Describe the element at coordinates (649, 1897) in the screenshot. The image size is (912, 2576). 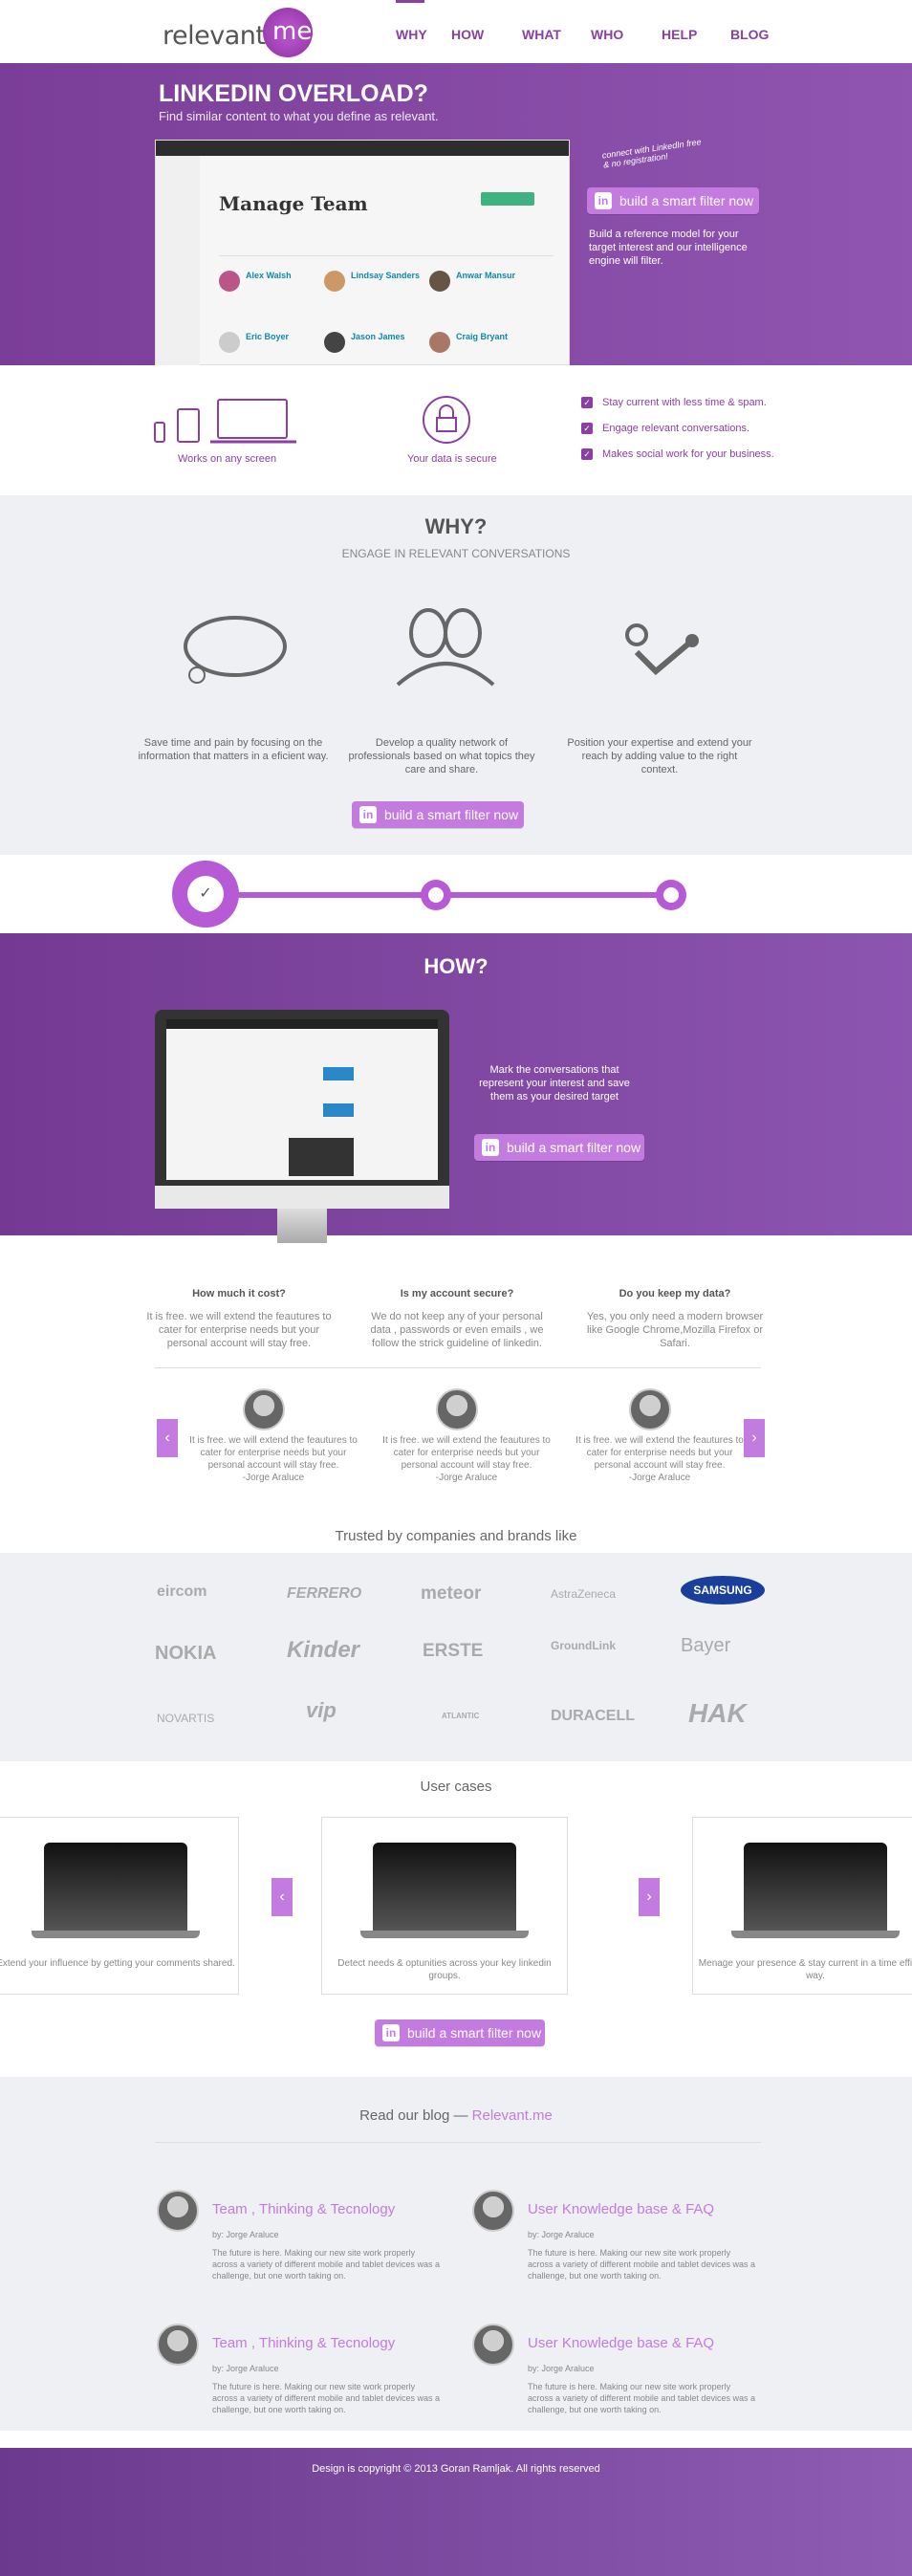
I see `next-case-button: ›` at that location.